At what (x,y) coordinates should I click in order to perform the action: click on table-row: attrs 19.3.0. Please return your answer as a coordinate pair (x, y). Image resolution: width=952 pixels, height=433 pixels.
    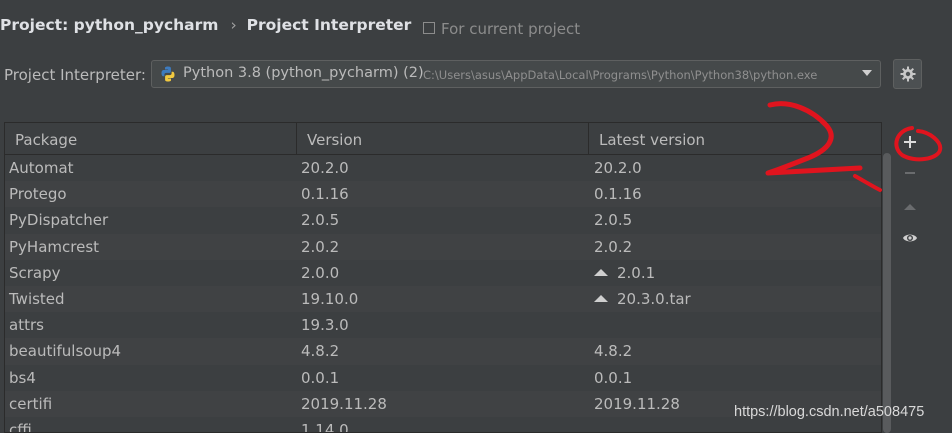
    Looking at the image, I should click on (443, 325).